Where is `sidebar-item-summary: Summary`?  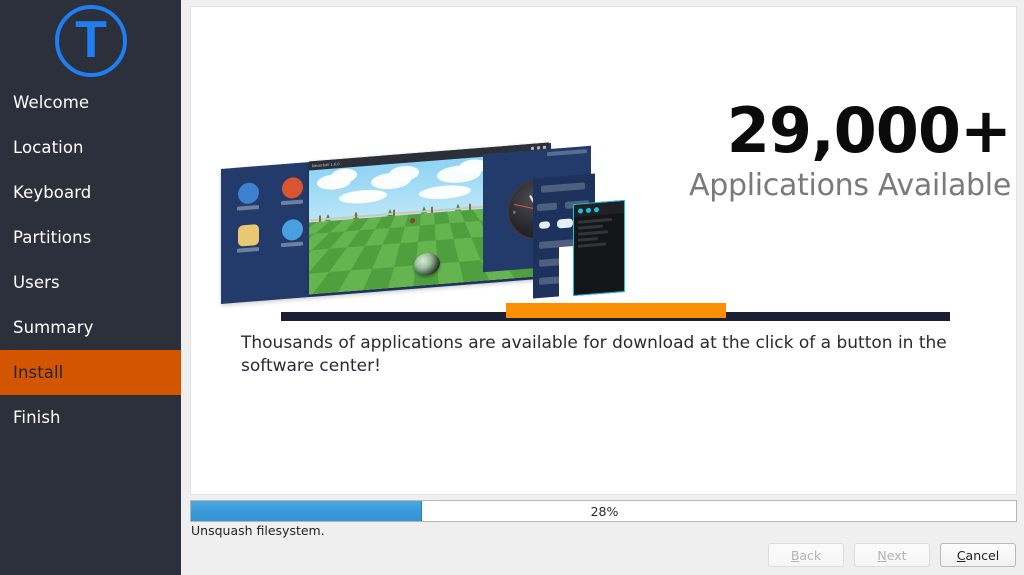 sidebar-item-summary: Summary is located at coordinates (90, 327).